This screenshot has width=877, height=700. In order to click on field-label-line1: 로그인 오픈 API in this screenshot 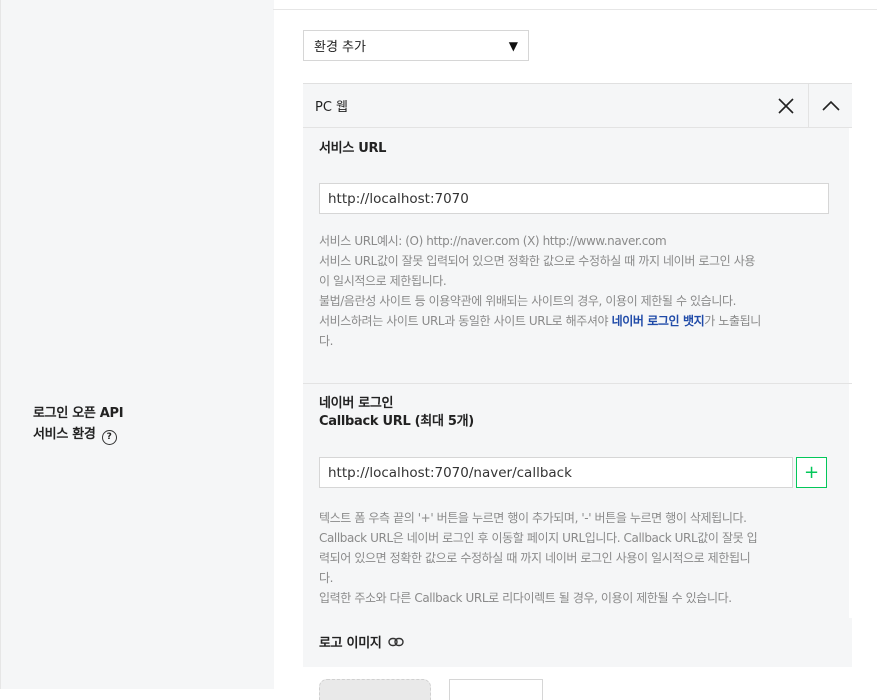, I will do `click(78, 413)`.